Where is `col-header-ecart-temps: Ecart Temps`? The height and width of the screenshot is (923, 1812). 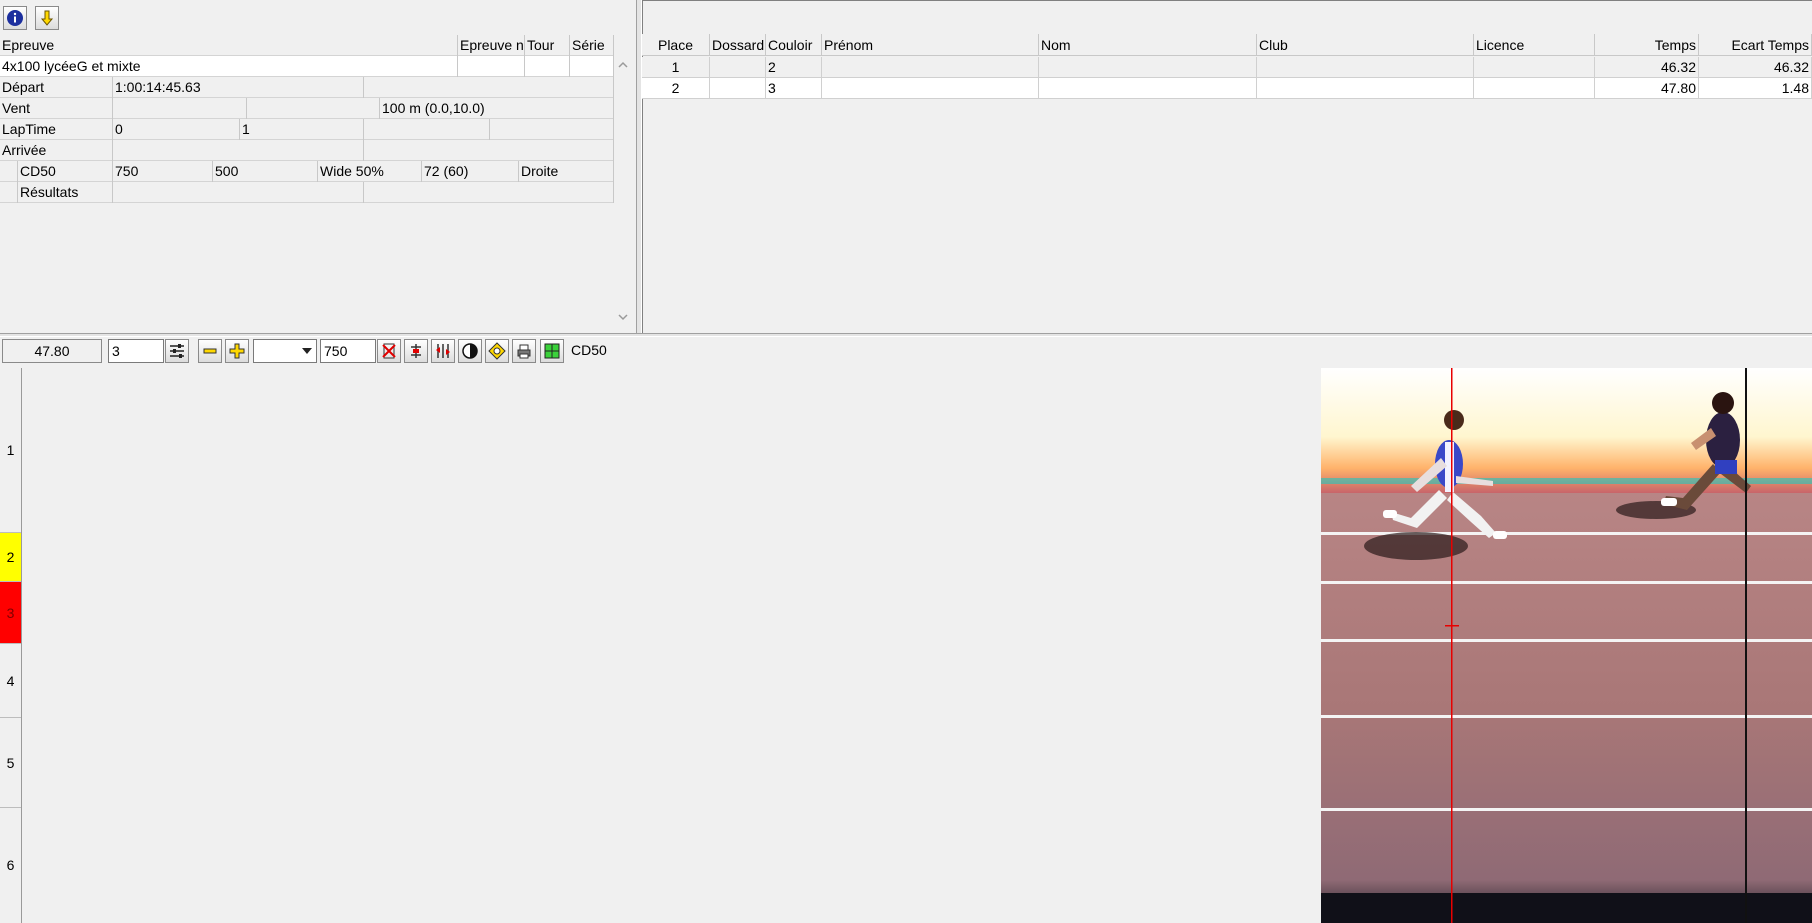
col-header-ecart-temps: Ecart Temps is located at coordinates (1755, 45).